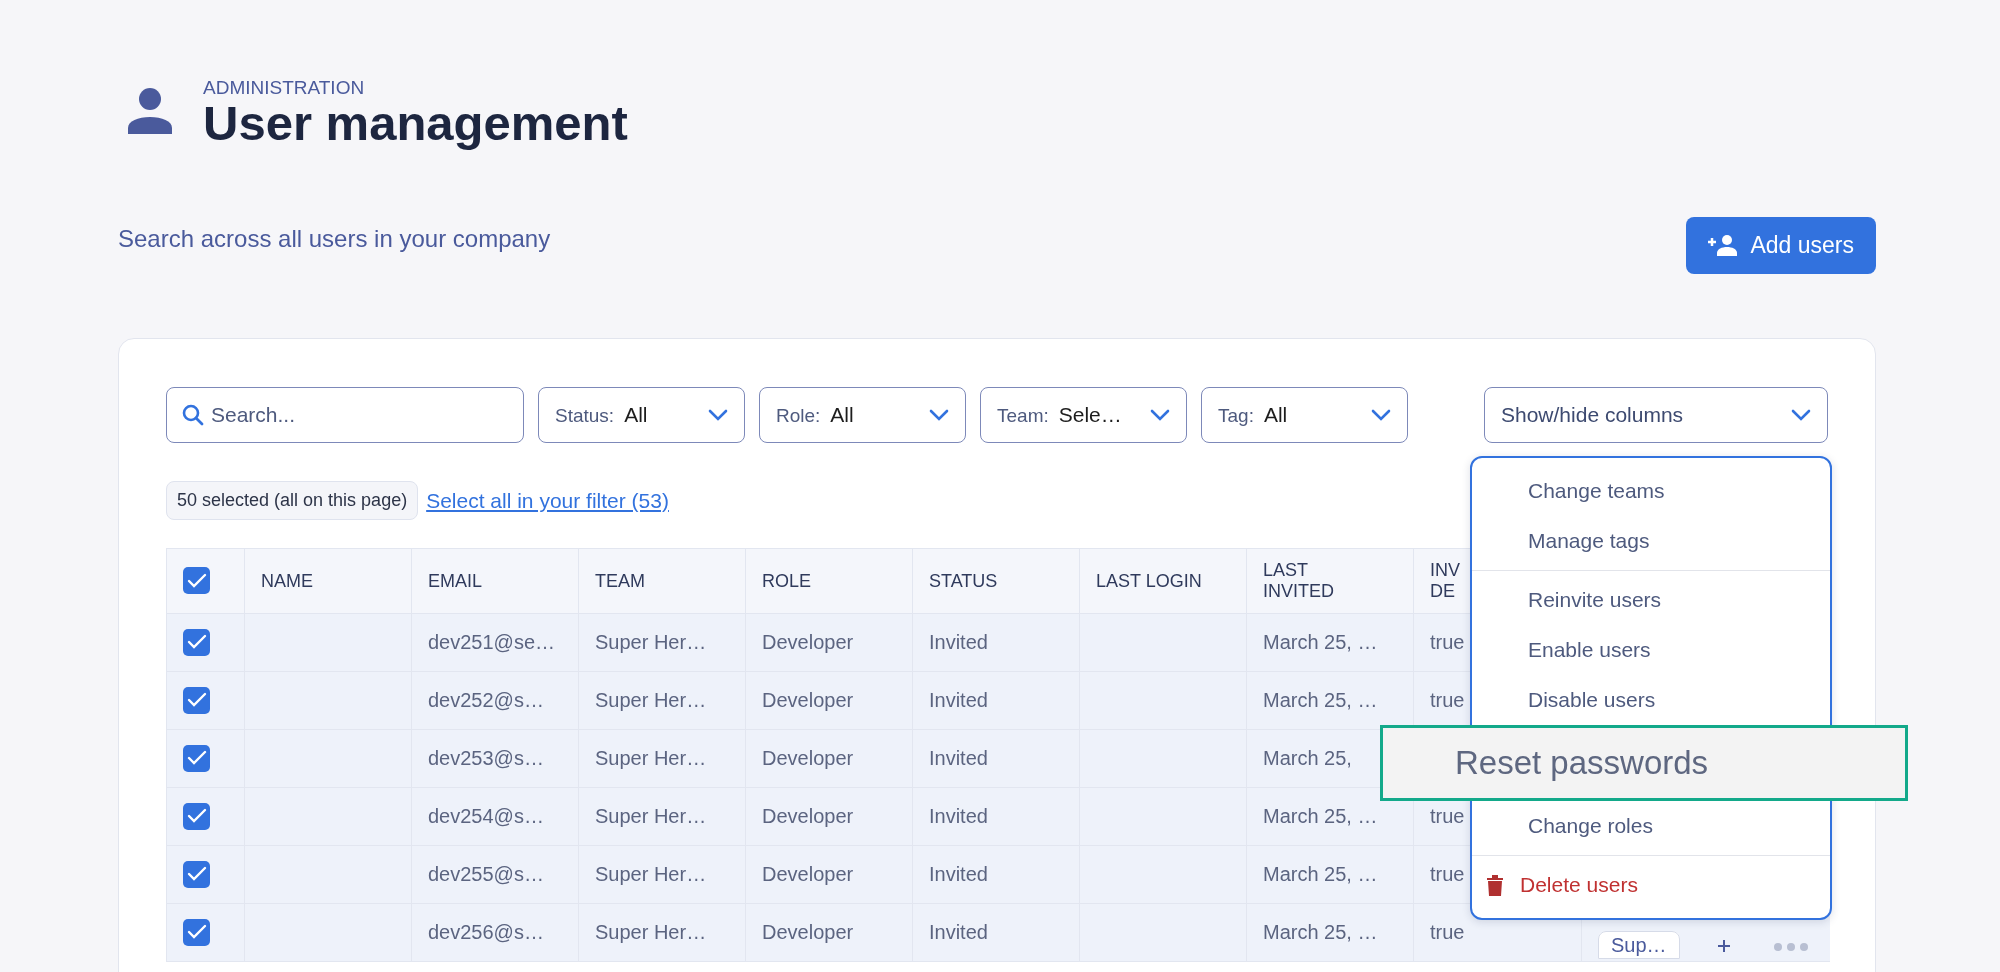  What do you see at coordinates (1651, 825) in the screenshot?
I see `menu-item: Change roles` at bounding box center [1651, 825].